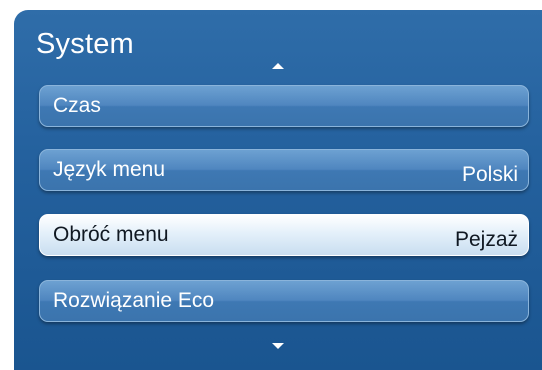  I want to click on menu-item-value: Polski, so click(489, 174).